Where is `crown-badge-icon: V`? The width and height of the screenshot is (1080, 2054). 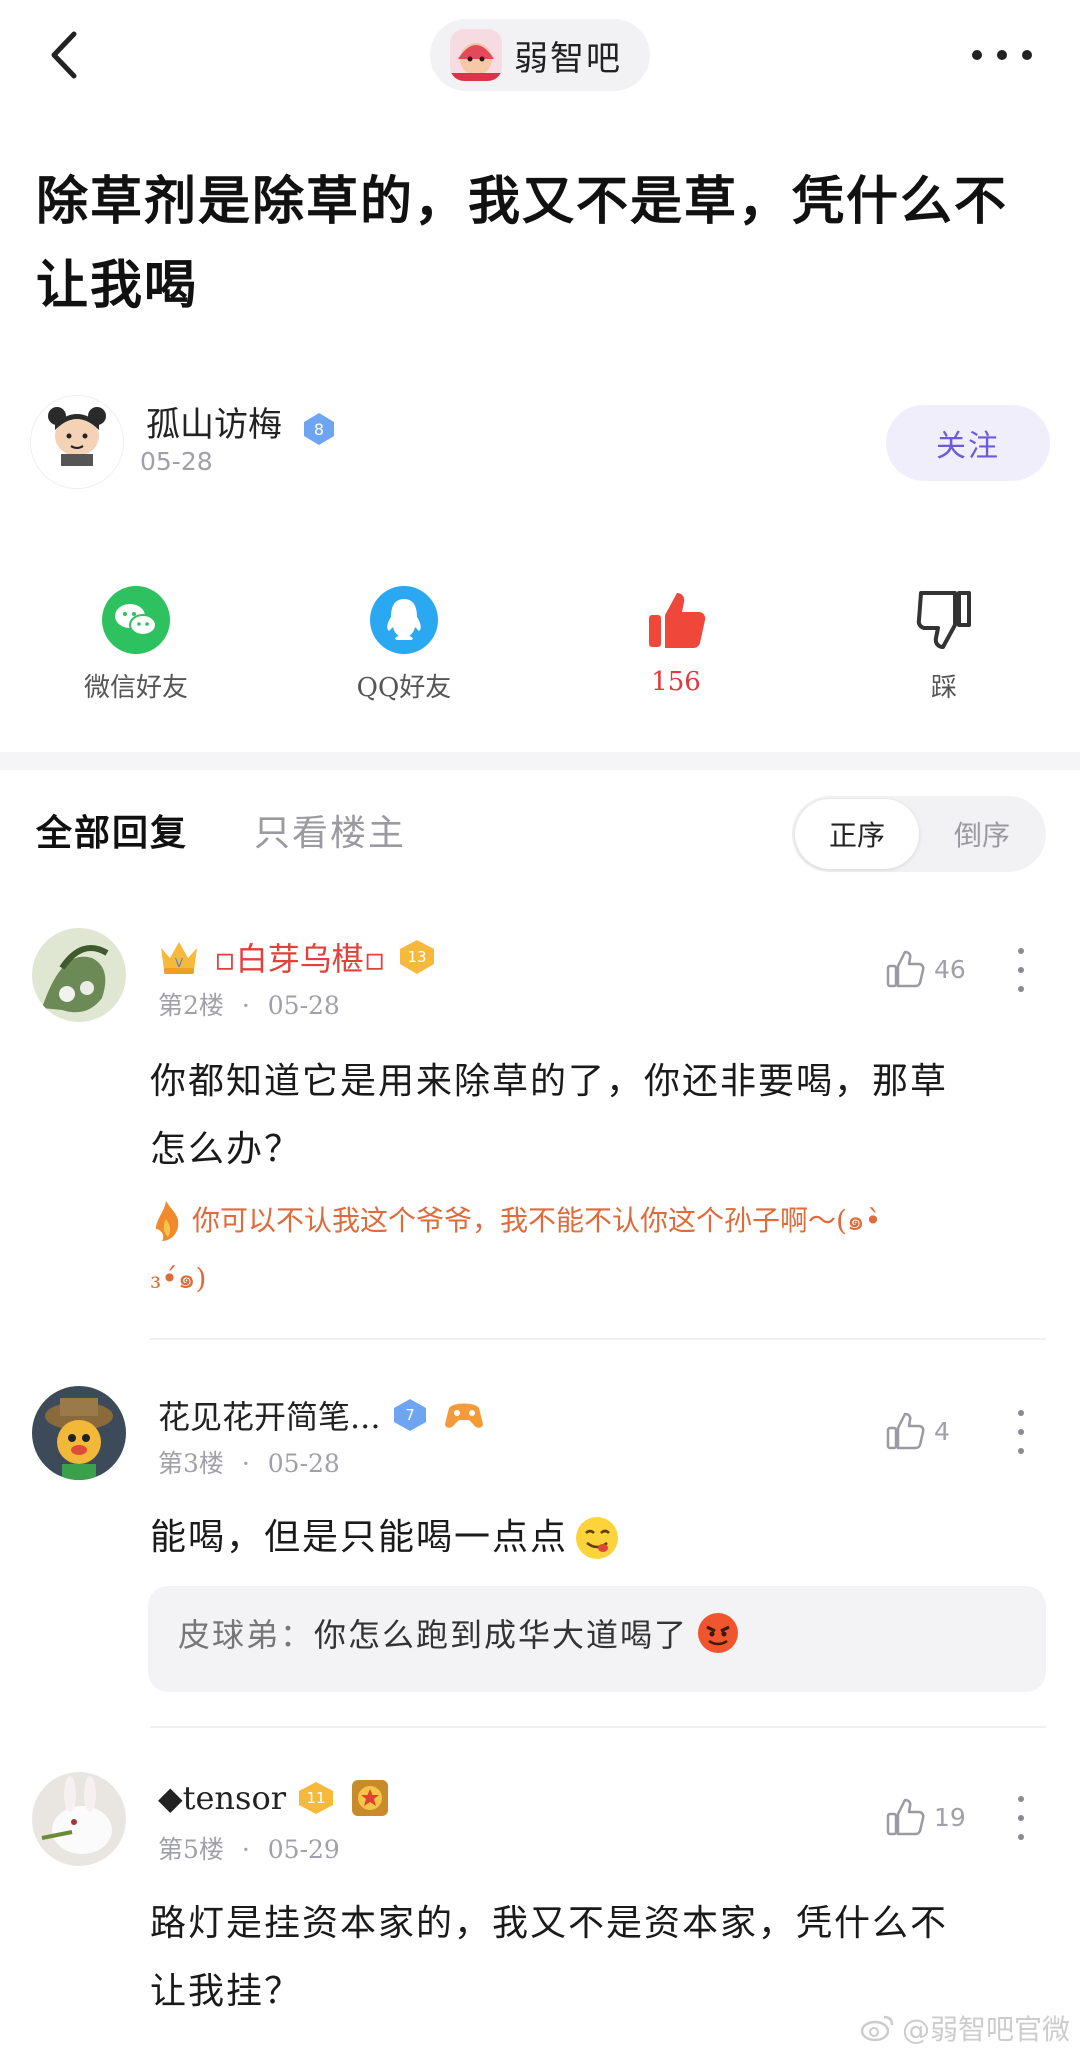 crown-badge-icon: V is located at coordinates (179, 957).